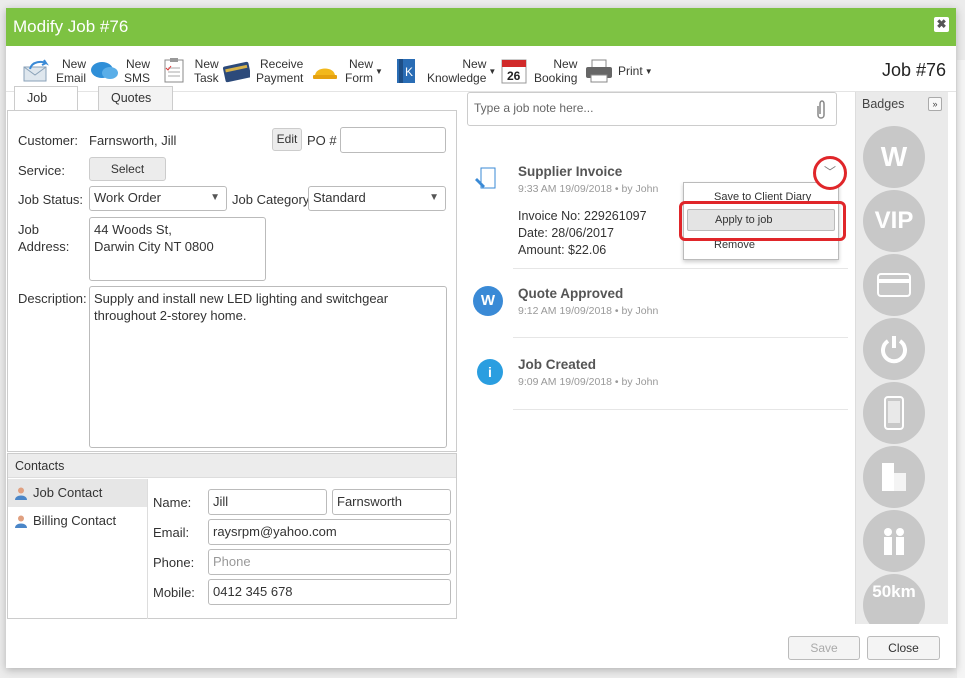 Image resolution: width=965 pixels, height=678 pixels. What do you see at coordinates (189, 71) in the screenshot?
I see `new-task-button: New Task` at bounding box center [189, 71].